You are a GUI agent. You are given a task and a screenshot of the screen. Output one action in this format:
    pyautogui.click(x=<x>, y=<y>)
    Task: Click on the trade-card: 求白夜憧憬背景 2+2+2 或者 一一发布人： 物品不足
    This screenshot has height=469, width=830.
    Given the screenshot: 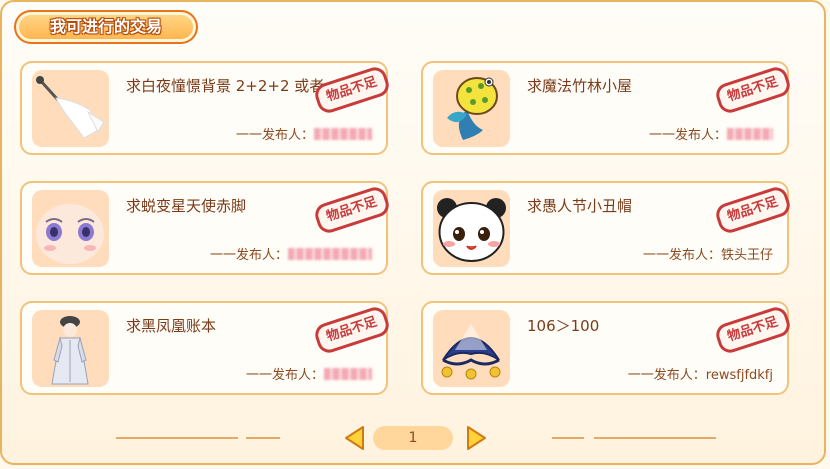 What is the action you would take?
    pyautogui.click(x=206, y=108)
    